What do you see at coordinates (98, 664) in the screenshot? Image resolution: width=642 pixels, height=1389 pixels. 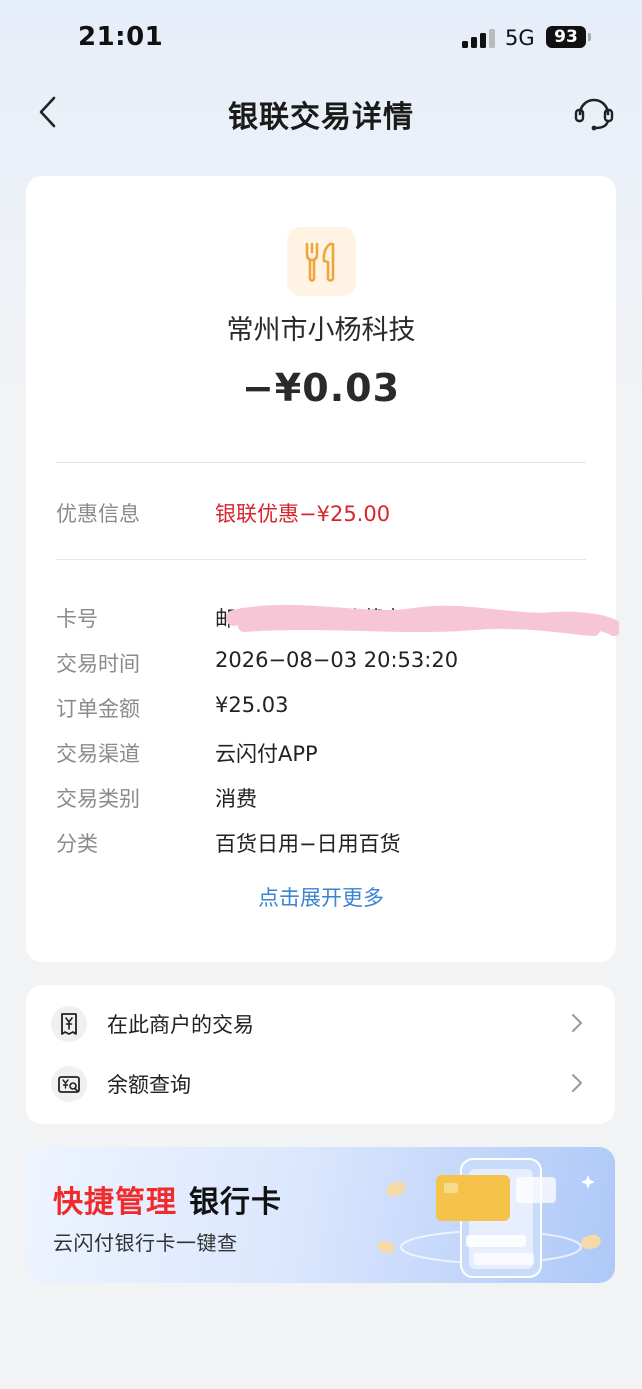 I see `detail-label-time: 交易时间` at bounding box center [98, 664].